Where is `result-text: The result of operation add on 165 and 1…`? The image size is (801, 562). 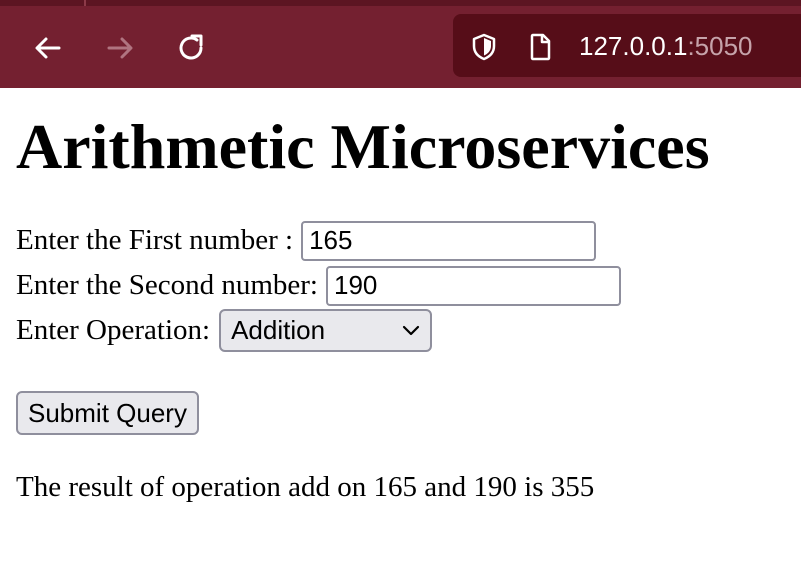
result-text: The result of operation add on 165 and 1… is located at coordinates (305, 487).